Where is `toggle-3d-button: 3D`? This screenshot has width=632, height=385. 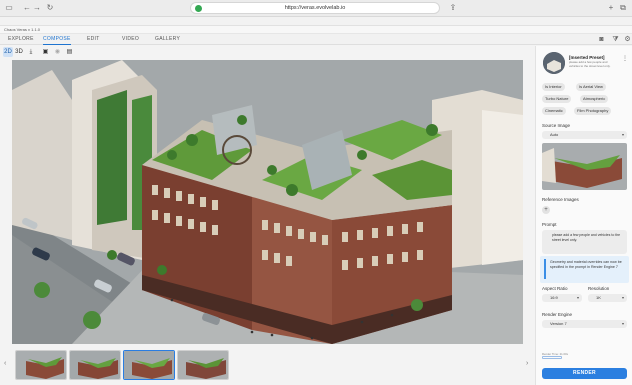
toggle-3d-button: 3D is located at coordinates (19, 52).